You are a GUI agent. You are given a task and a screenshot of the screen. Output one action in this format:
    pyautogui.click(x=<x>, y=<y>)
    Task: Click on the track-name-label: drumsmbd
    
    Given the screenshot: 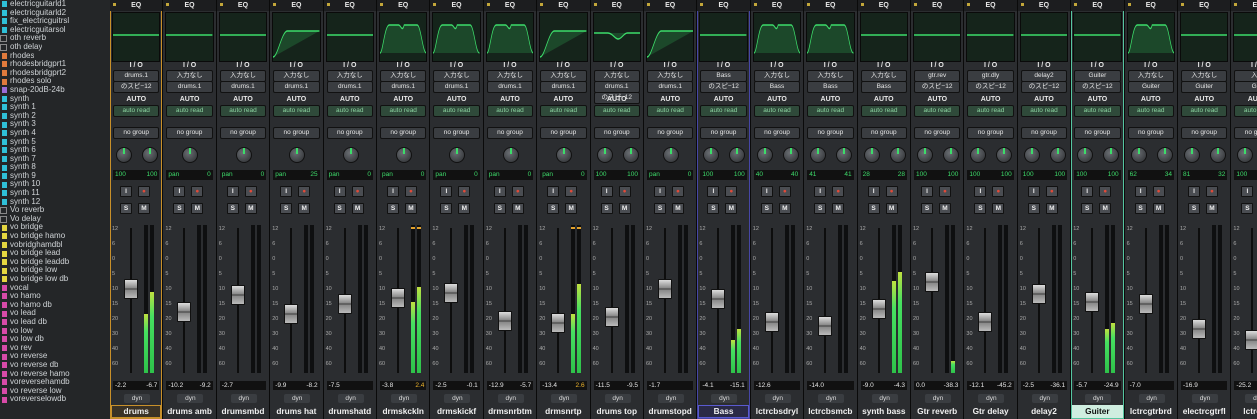 What is the action you would take?
    pyautogui.click(x=243, y=411)
    